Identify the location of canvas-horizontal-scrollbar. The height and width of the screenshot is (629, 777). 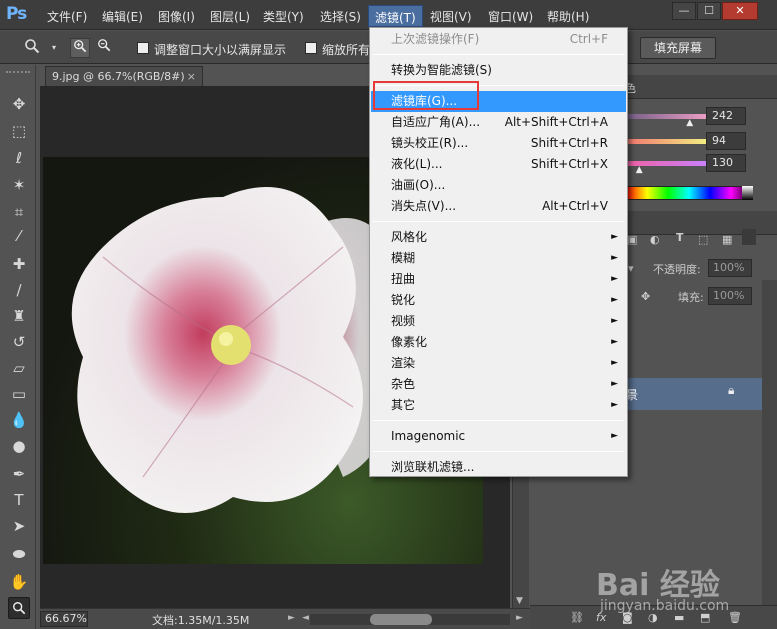
(410, 619).